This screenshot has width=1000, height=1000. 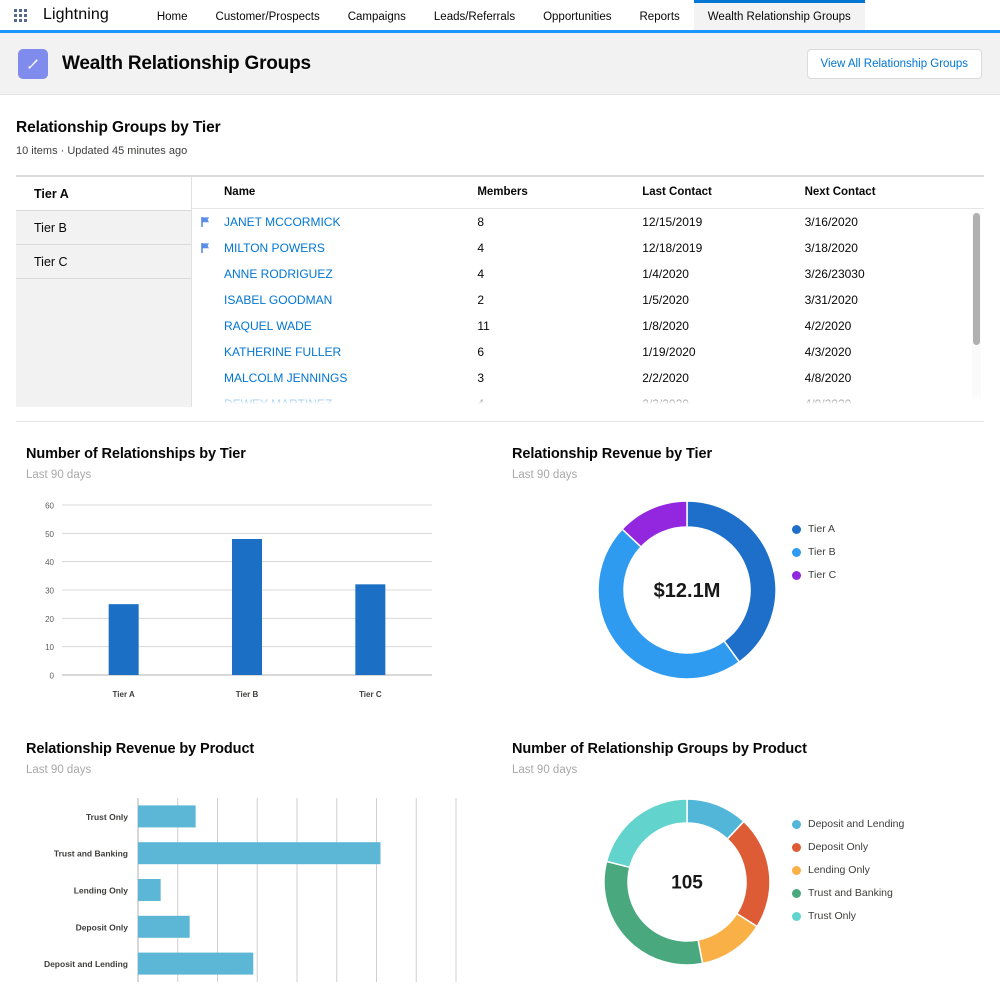 What do you see at coordinates (33, 63) in the screenshot?
I see `relationship-group-icon` at bounding box center [33, 63].